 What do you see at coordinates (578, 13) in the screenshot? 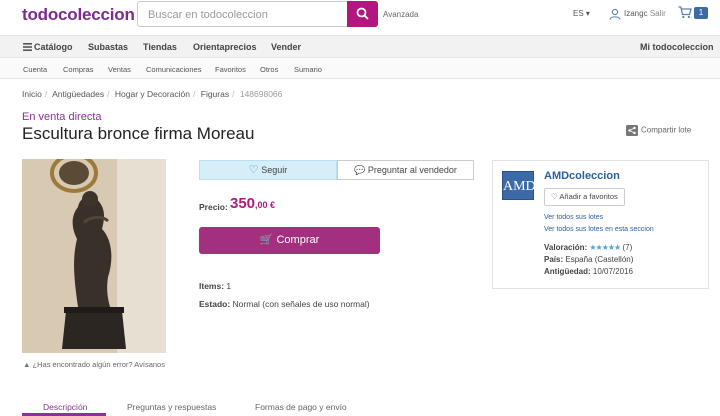
I see `language-label: ES` at bounding box center [578, 13].